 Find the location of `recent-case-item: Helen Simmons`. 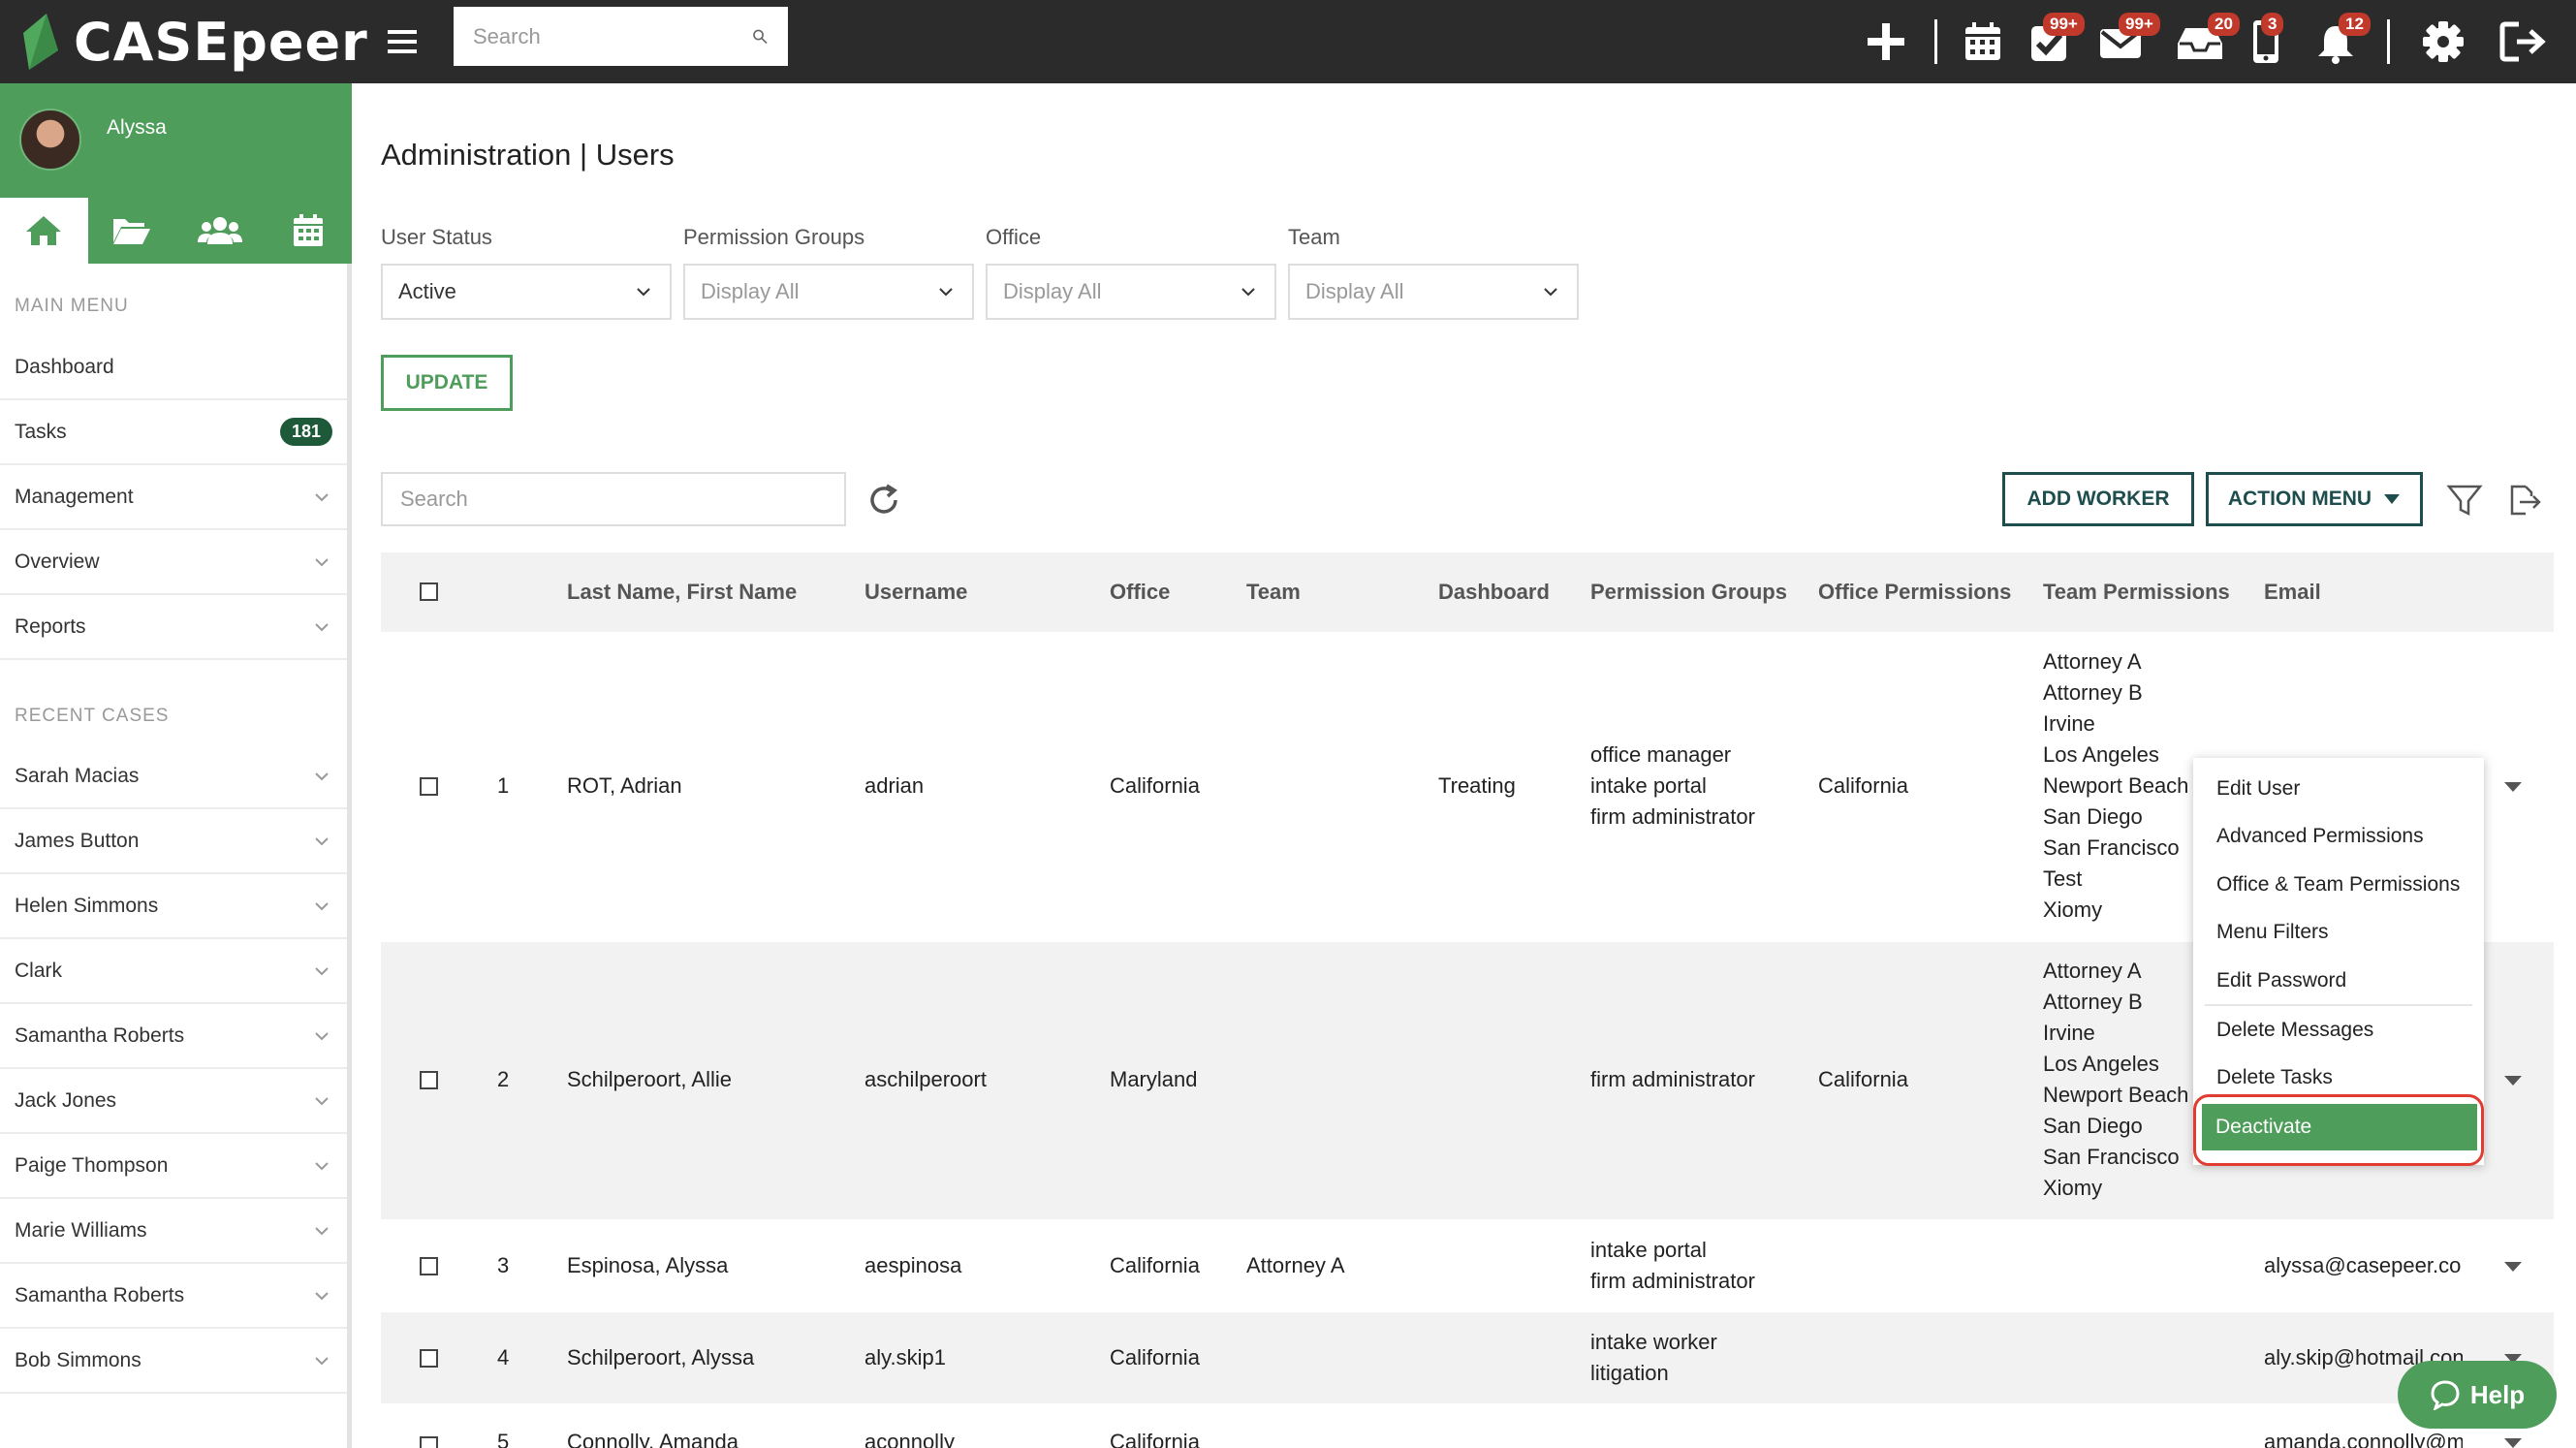

recent-case-item: Helen Simmons is located at coordinates (173, 906).